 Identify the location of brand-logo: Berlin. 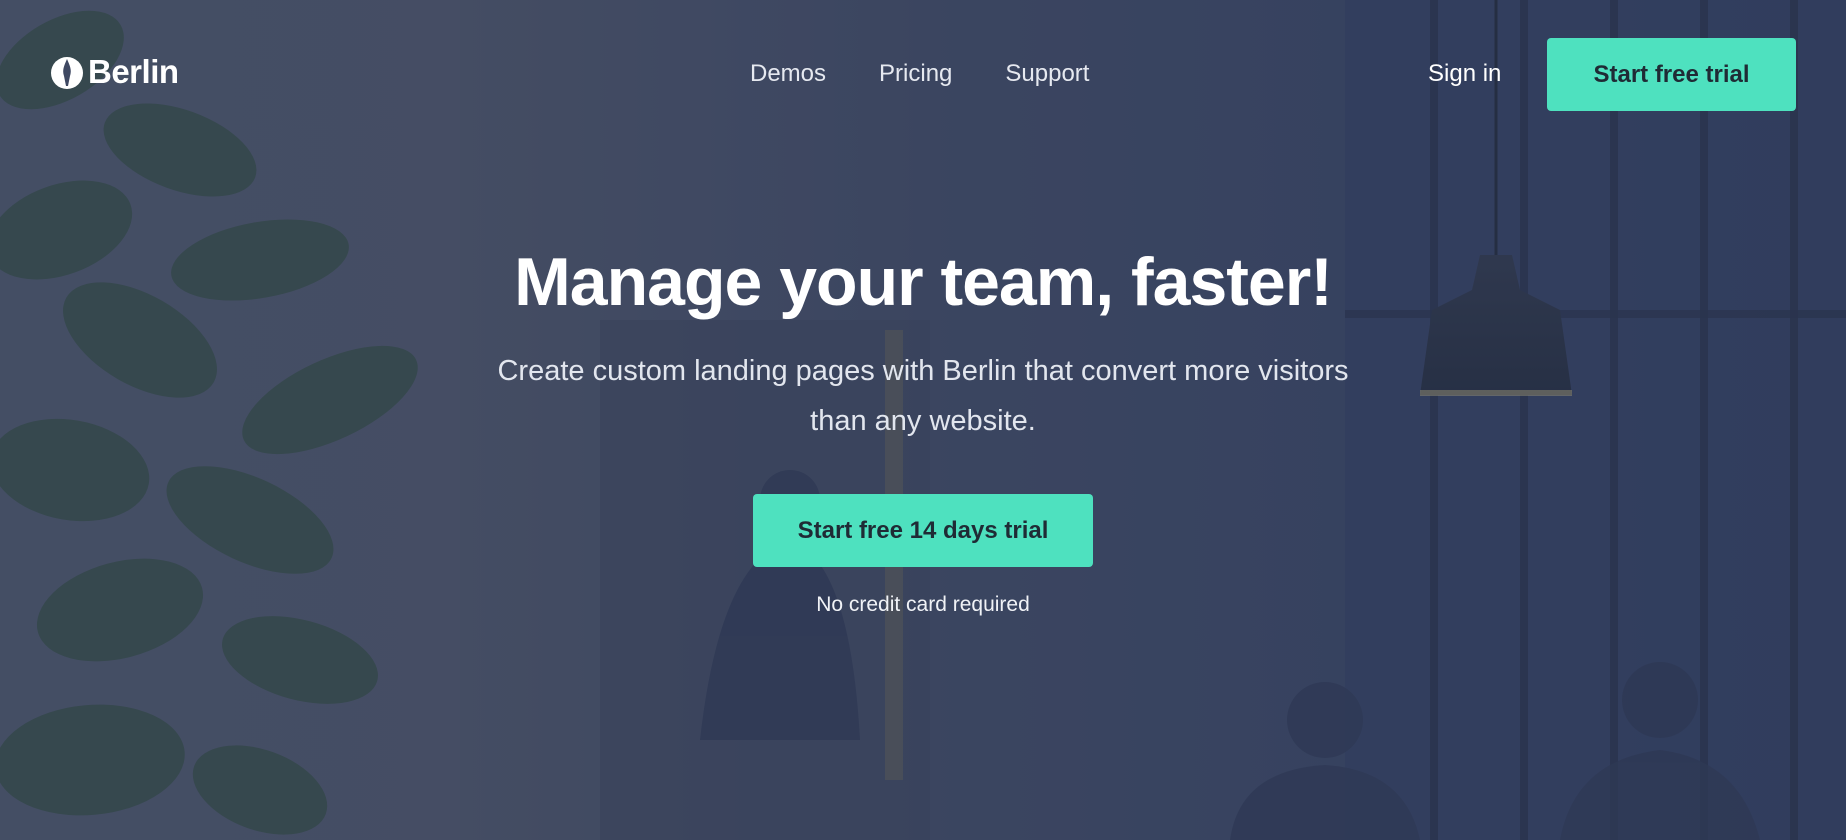
(114, 72).